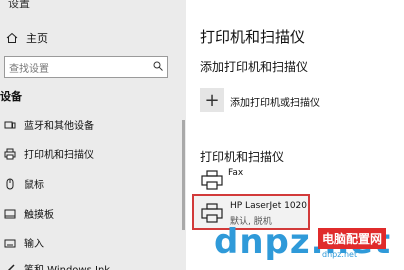  I want to click on printers-section-title: 打印机和扫描仪, so click(242, 157).